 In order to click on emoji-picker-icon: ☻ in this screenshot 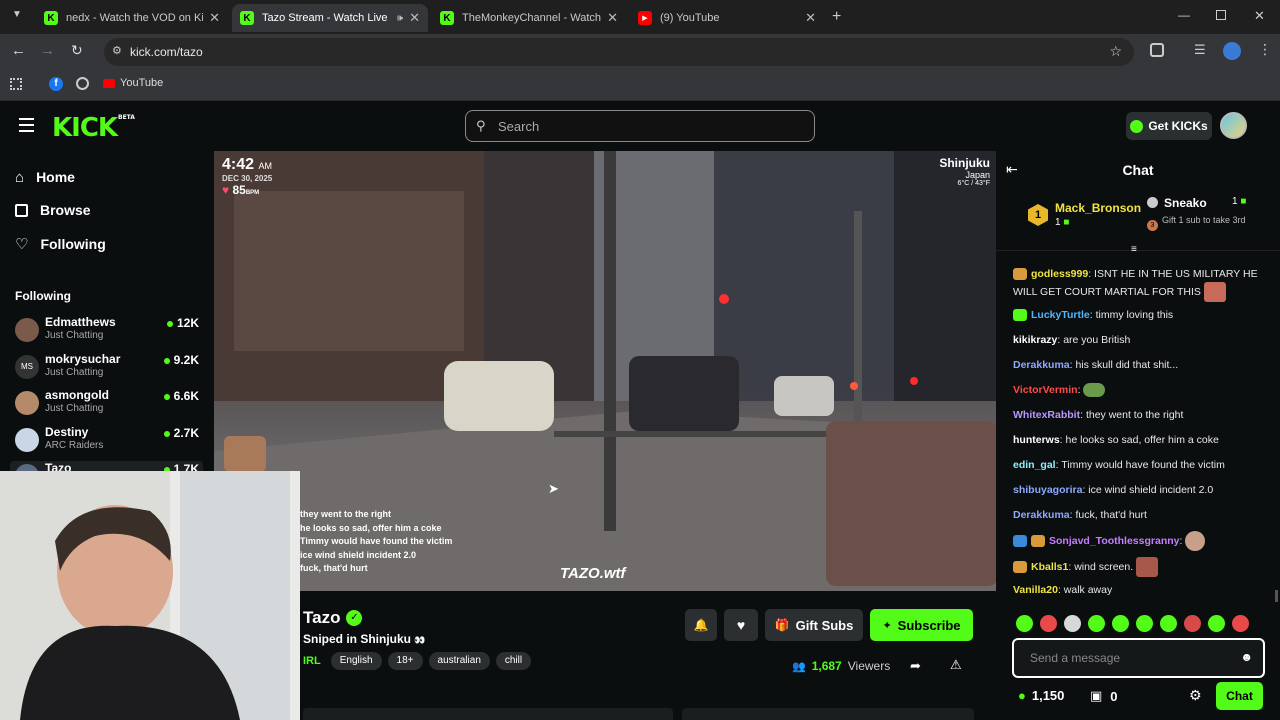, I will do `click(1246, 657)`.